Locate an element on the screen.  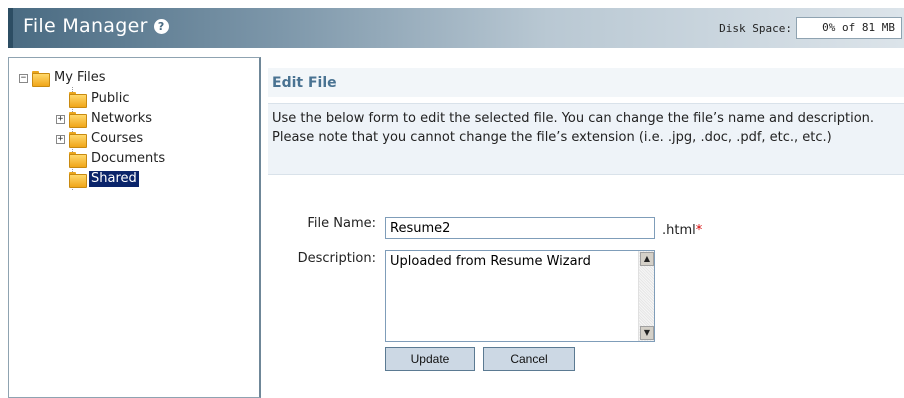
required-mark: * is located at coordinates (699, 230).